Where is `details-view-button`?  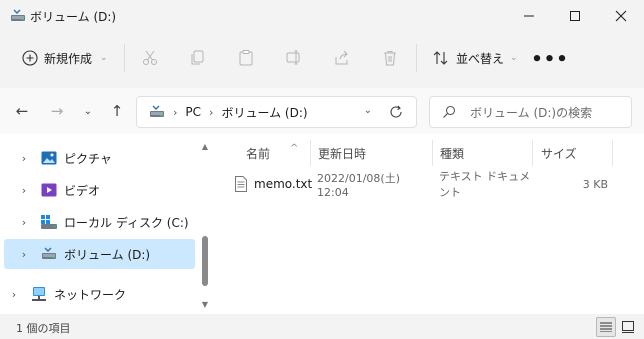 details-view-button is located at coordinates (606, 327).